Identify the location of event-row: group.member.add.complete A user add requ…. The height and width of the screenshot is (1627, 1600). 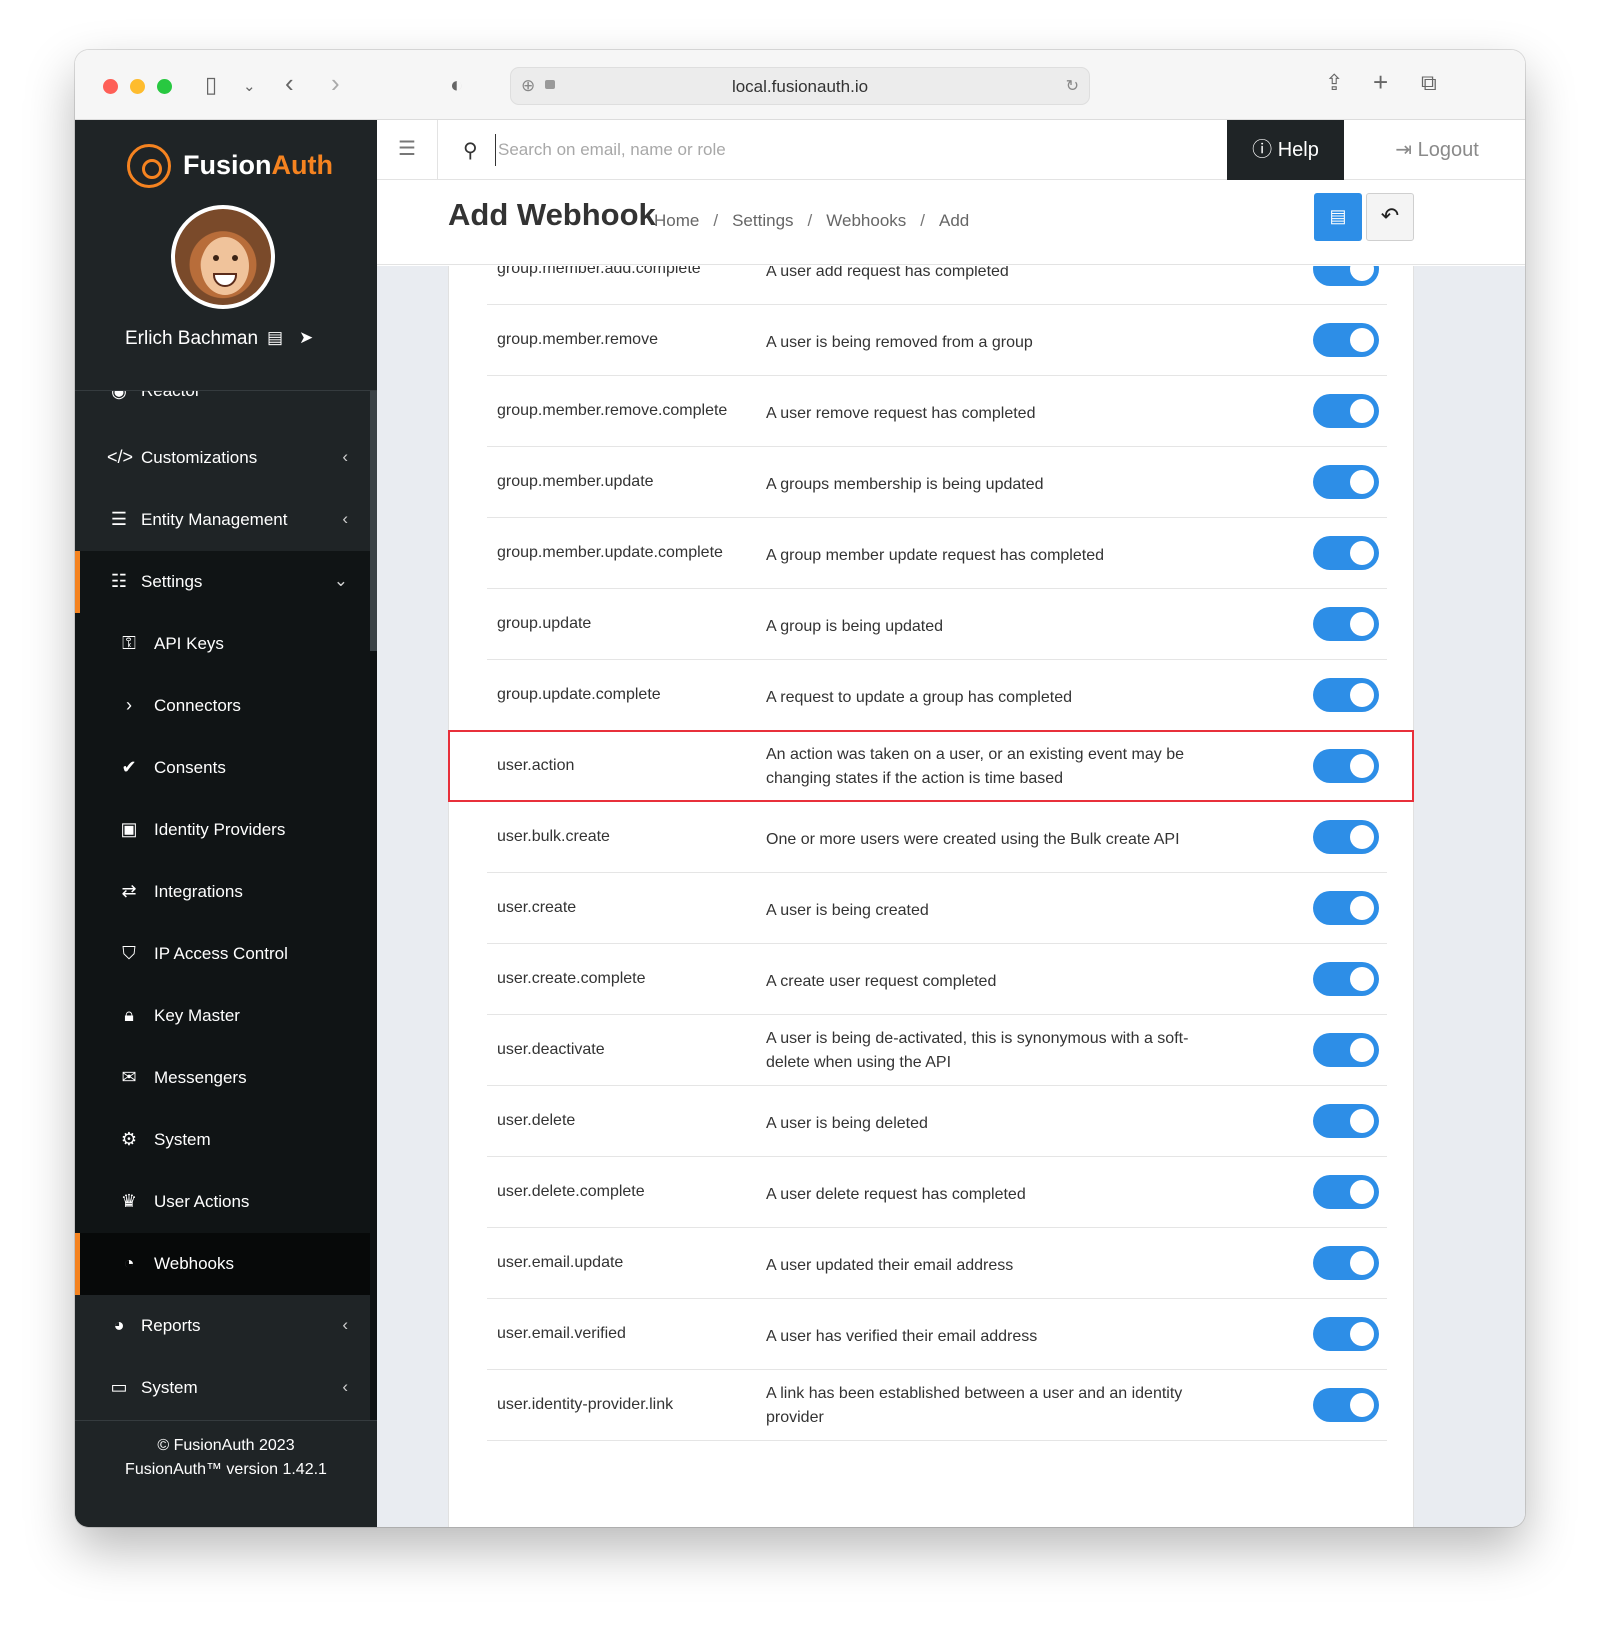
(937, 285).